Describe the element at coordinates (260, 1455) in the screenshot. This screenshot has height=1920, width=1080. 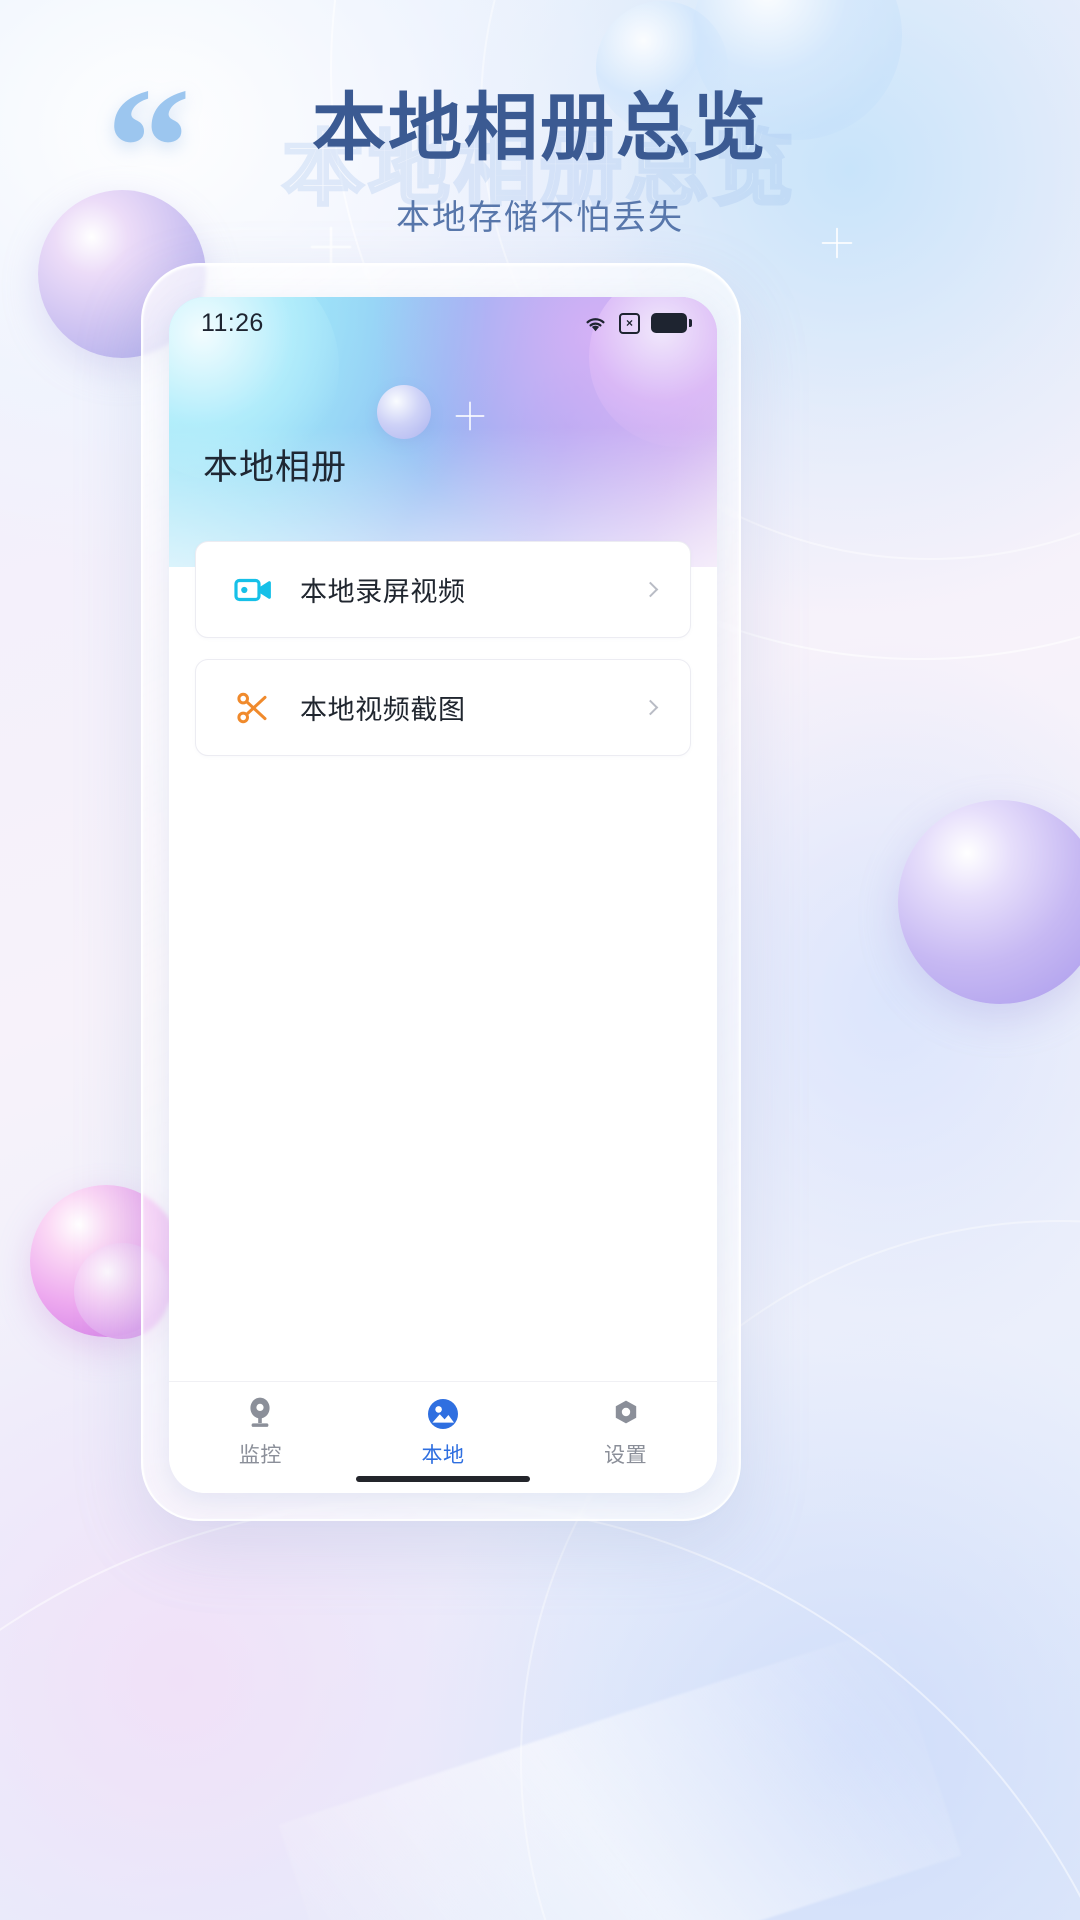
I see `nav-item-label: 监控` at that location.